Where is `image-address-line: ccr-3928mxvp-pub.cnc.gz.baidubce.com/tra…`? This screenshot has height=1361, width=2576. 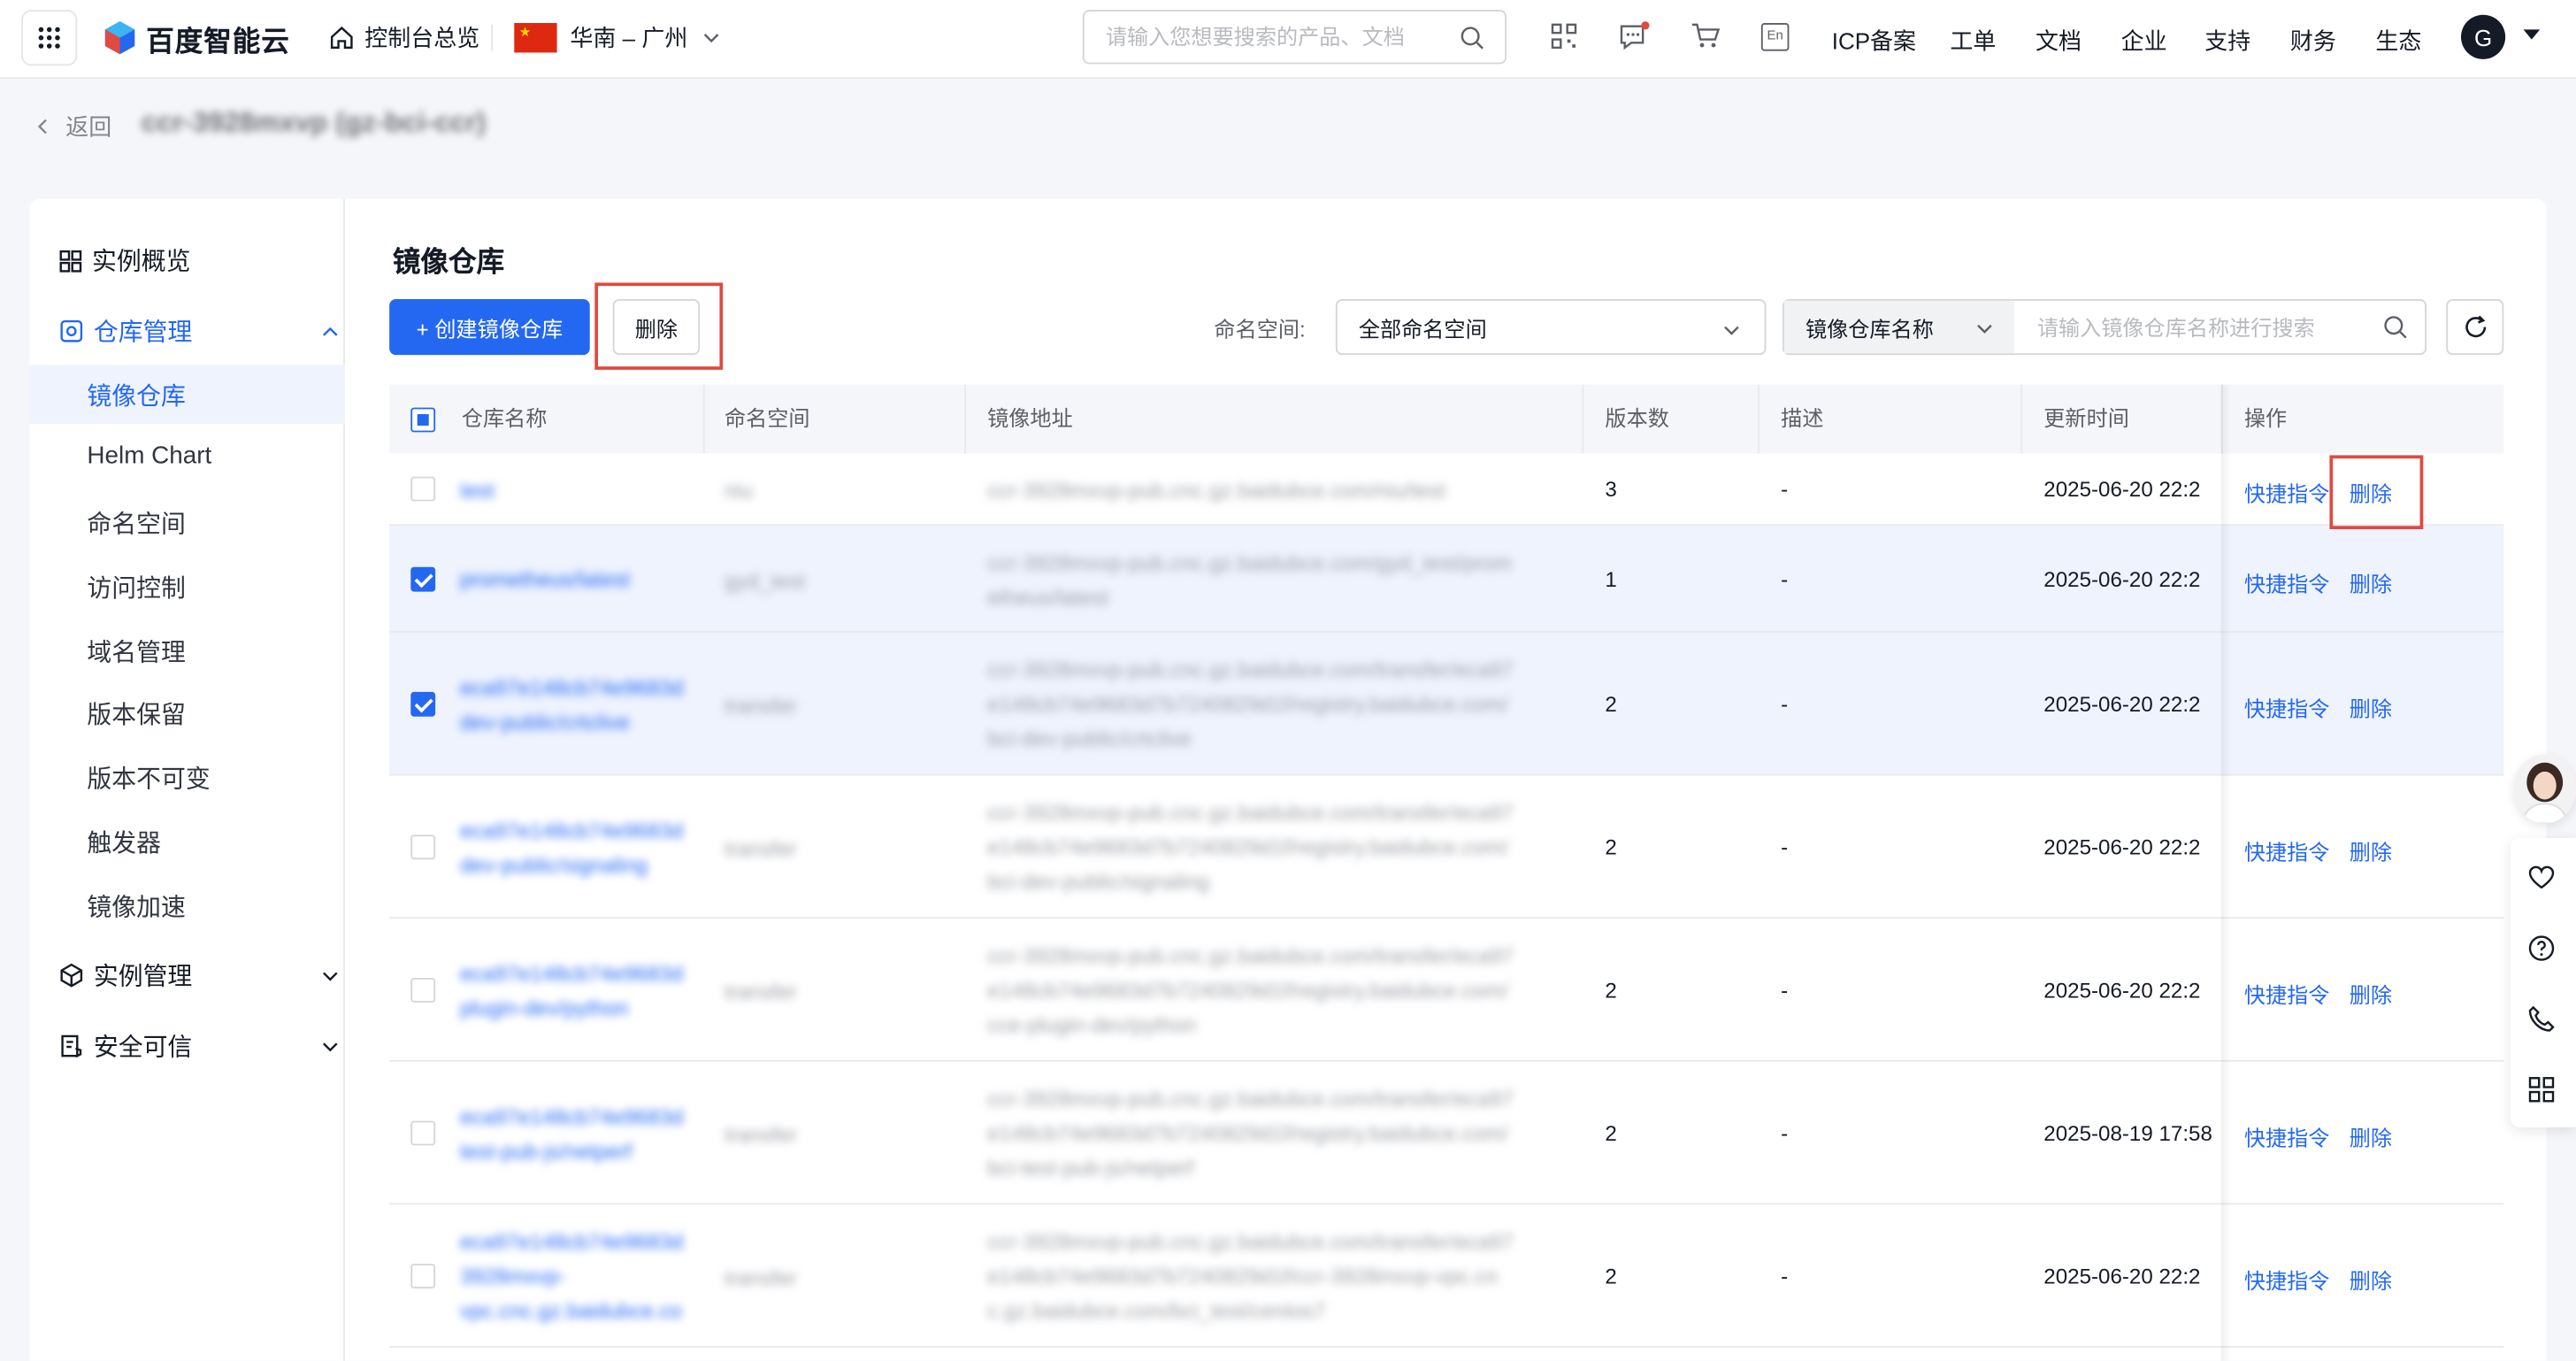 image-address-line: ccr-3928mxvp-pub.cnc.gz.baidubce.com/tra… is located at coordinates (1250, 955).